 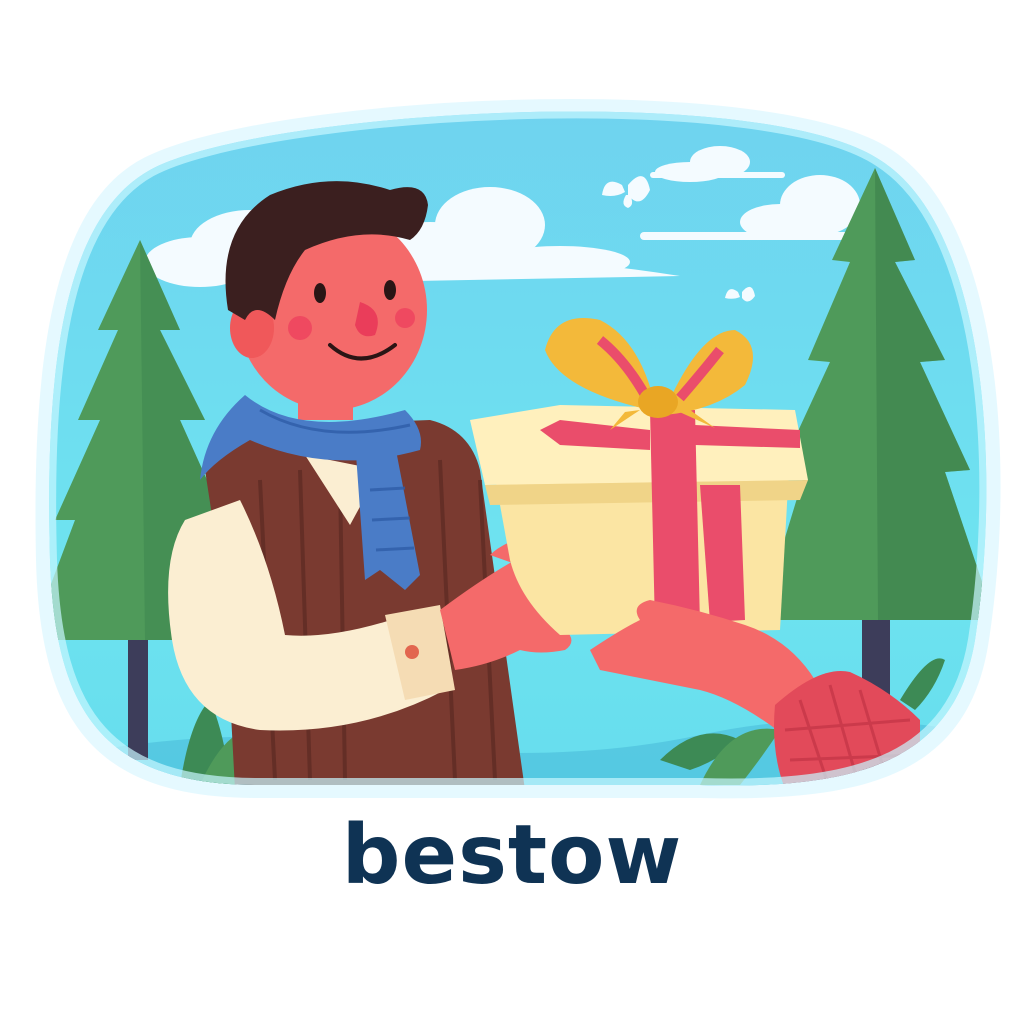 What do you see at coordinates (320, 293) in the screenshot?
I see `eye-left` at bounding box center [320, 293].